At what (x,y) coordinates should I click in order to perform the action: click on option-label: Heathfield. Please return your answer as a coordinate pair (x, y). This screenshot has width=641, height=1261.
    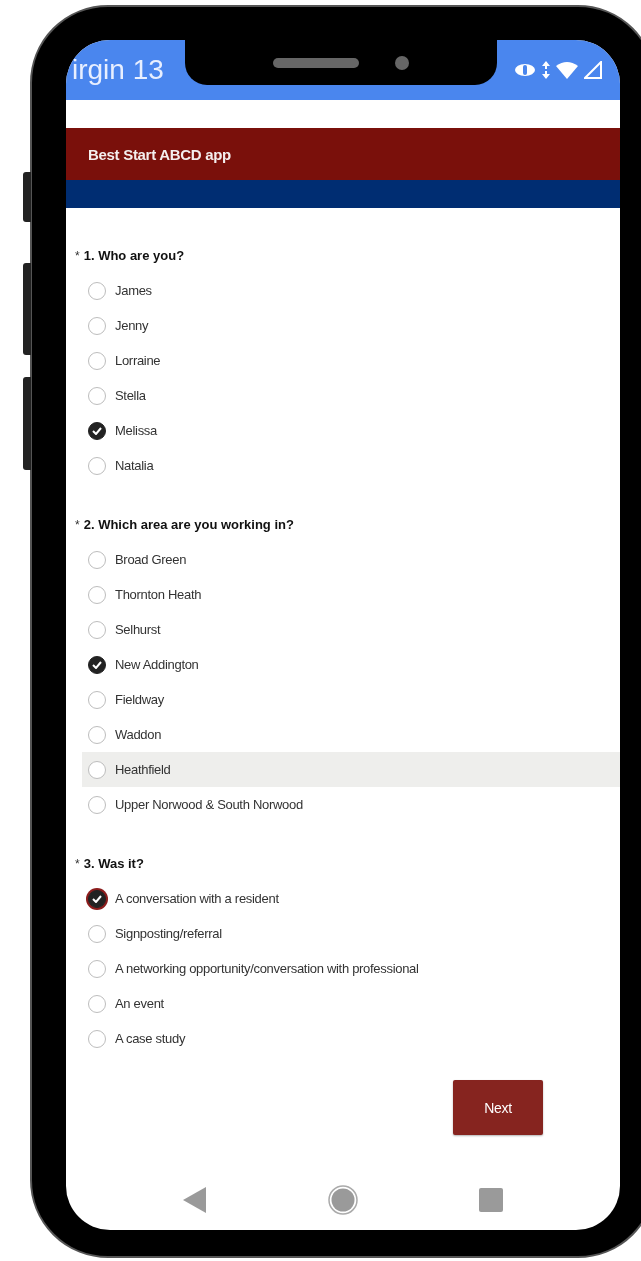
    Looking at the image, I should click on (143, 769).